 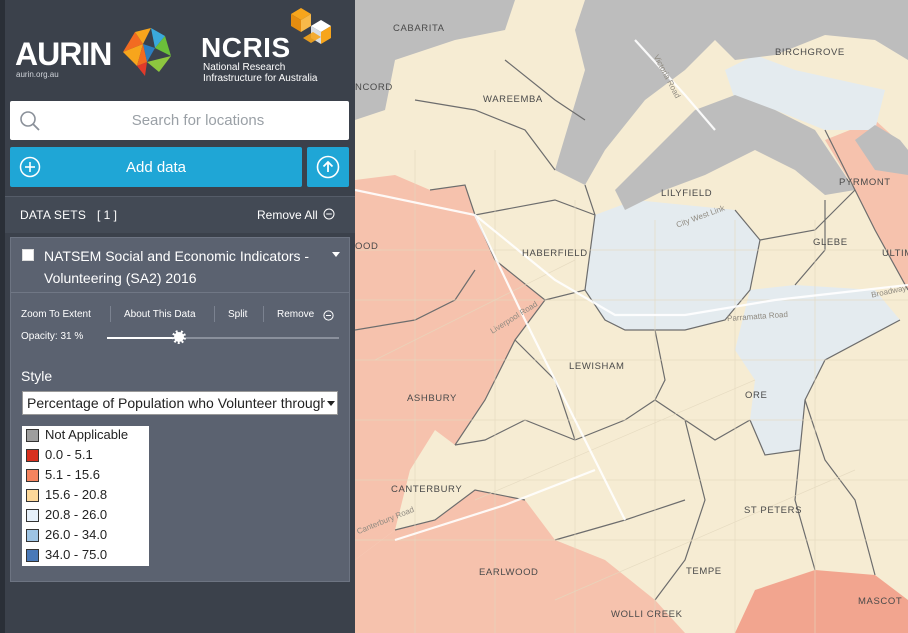 I want to click on map-label-suburb: HABERFIELD, so click(x=555, y=253).